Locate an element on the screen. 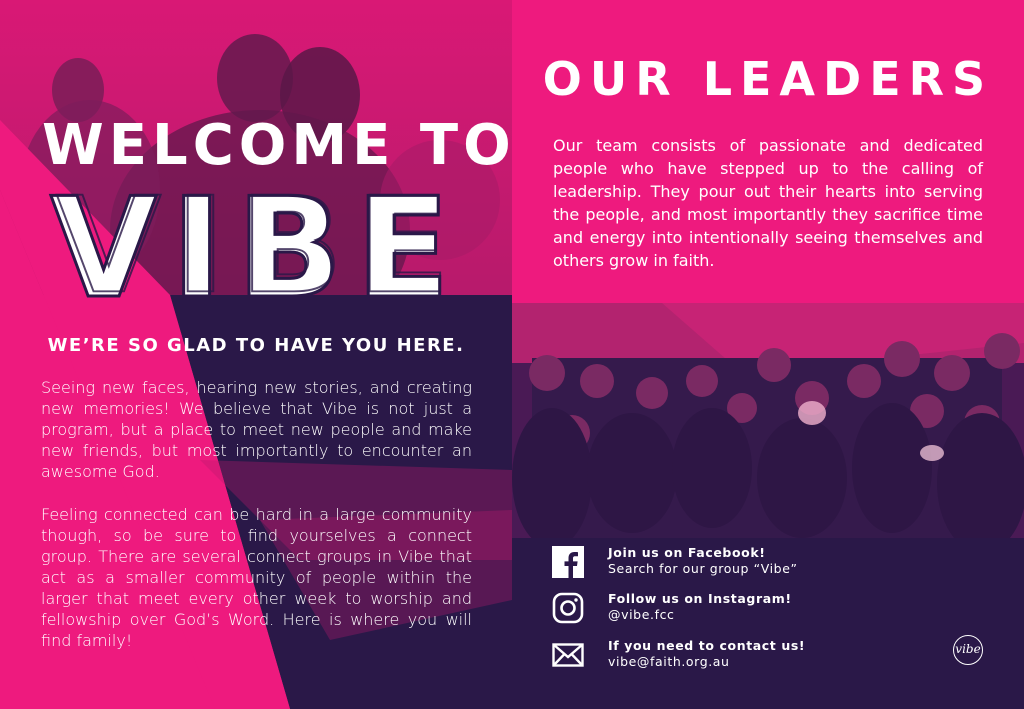 The height and width of the screenshot is (709, 1024). leaders-heading: OUR LEADERS is located at coordinates (768, 79).